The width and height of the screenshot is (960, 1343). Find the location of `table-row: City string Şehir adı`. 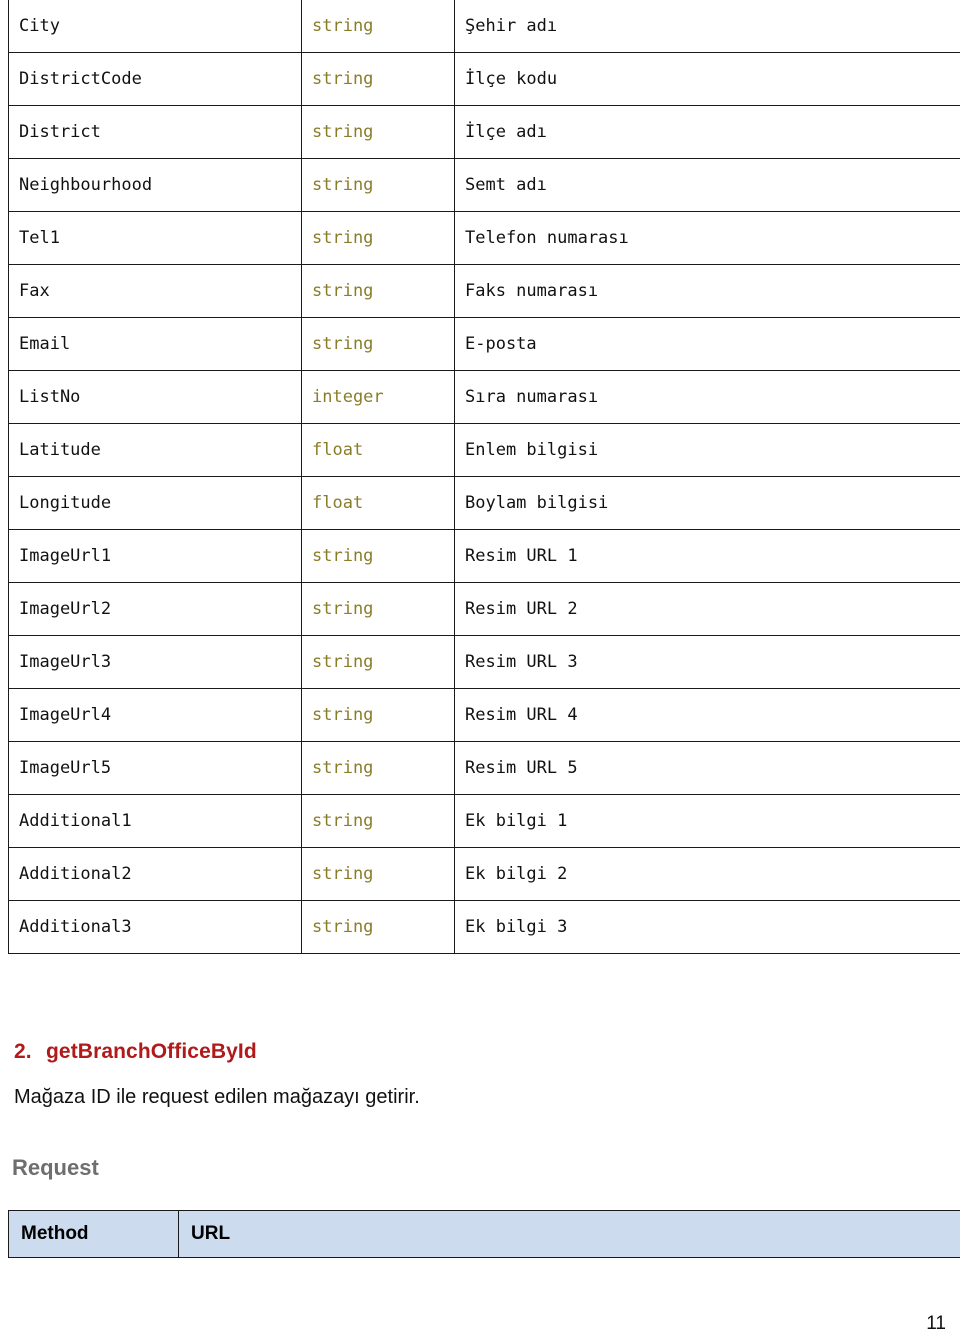

table-row: City string Şehir adı is located at coordinates (484, 26).